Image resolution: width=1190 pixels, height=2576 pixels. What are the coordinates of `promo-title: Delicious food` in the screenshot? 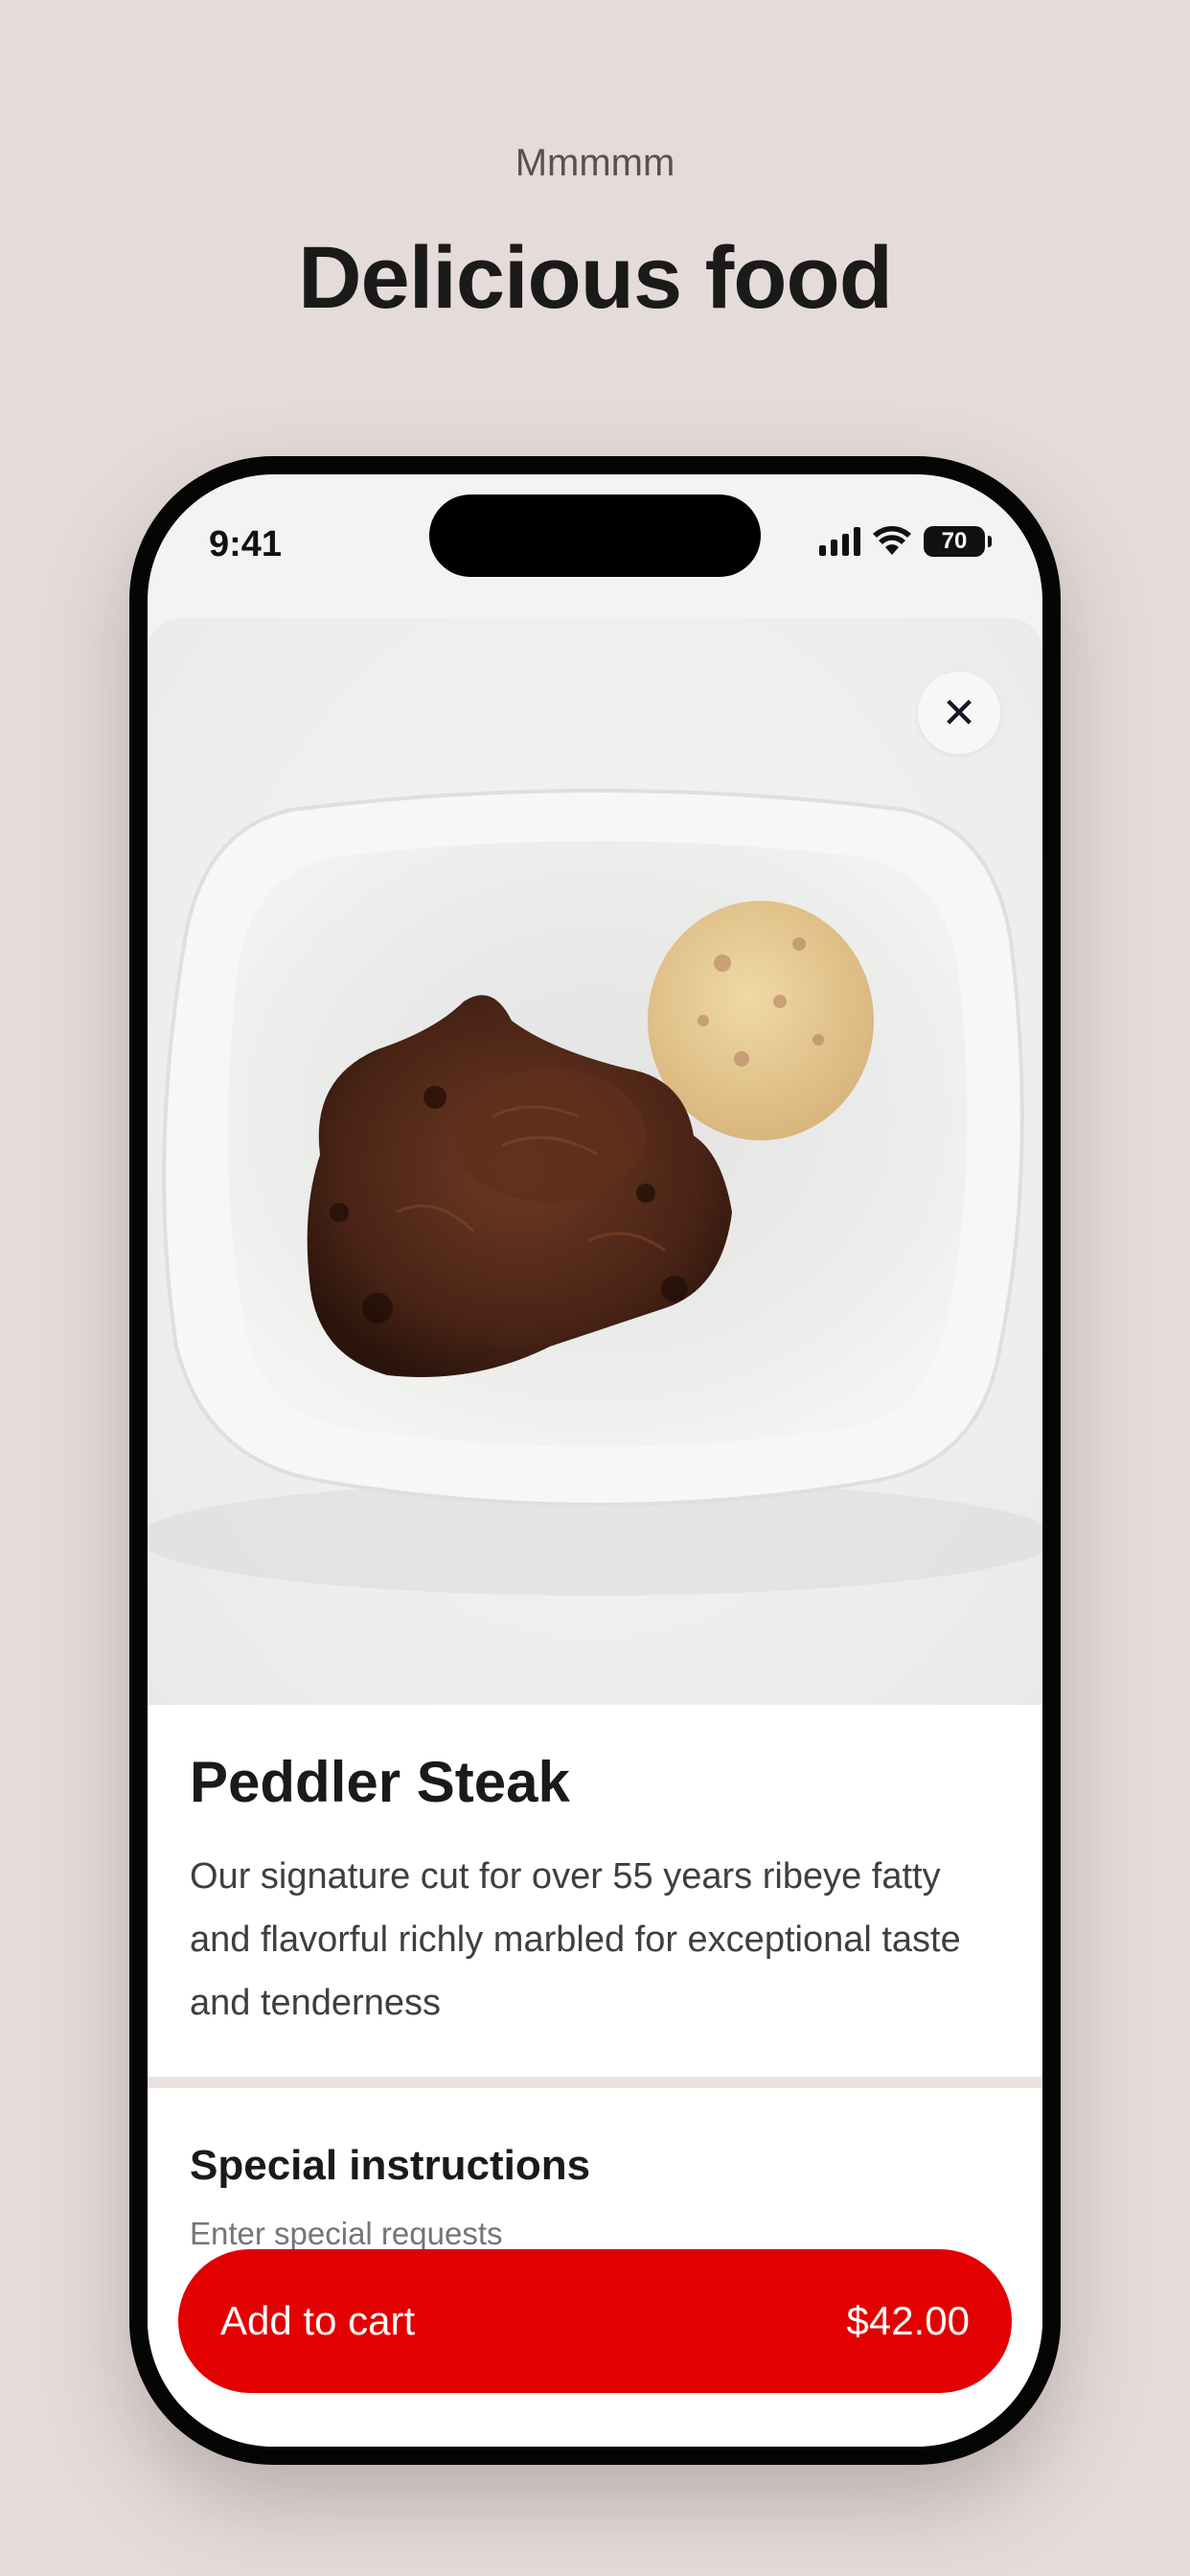 It's located at (595, 278).